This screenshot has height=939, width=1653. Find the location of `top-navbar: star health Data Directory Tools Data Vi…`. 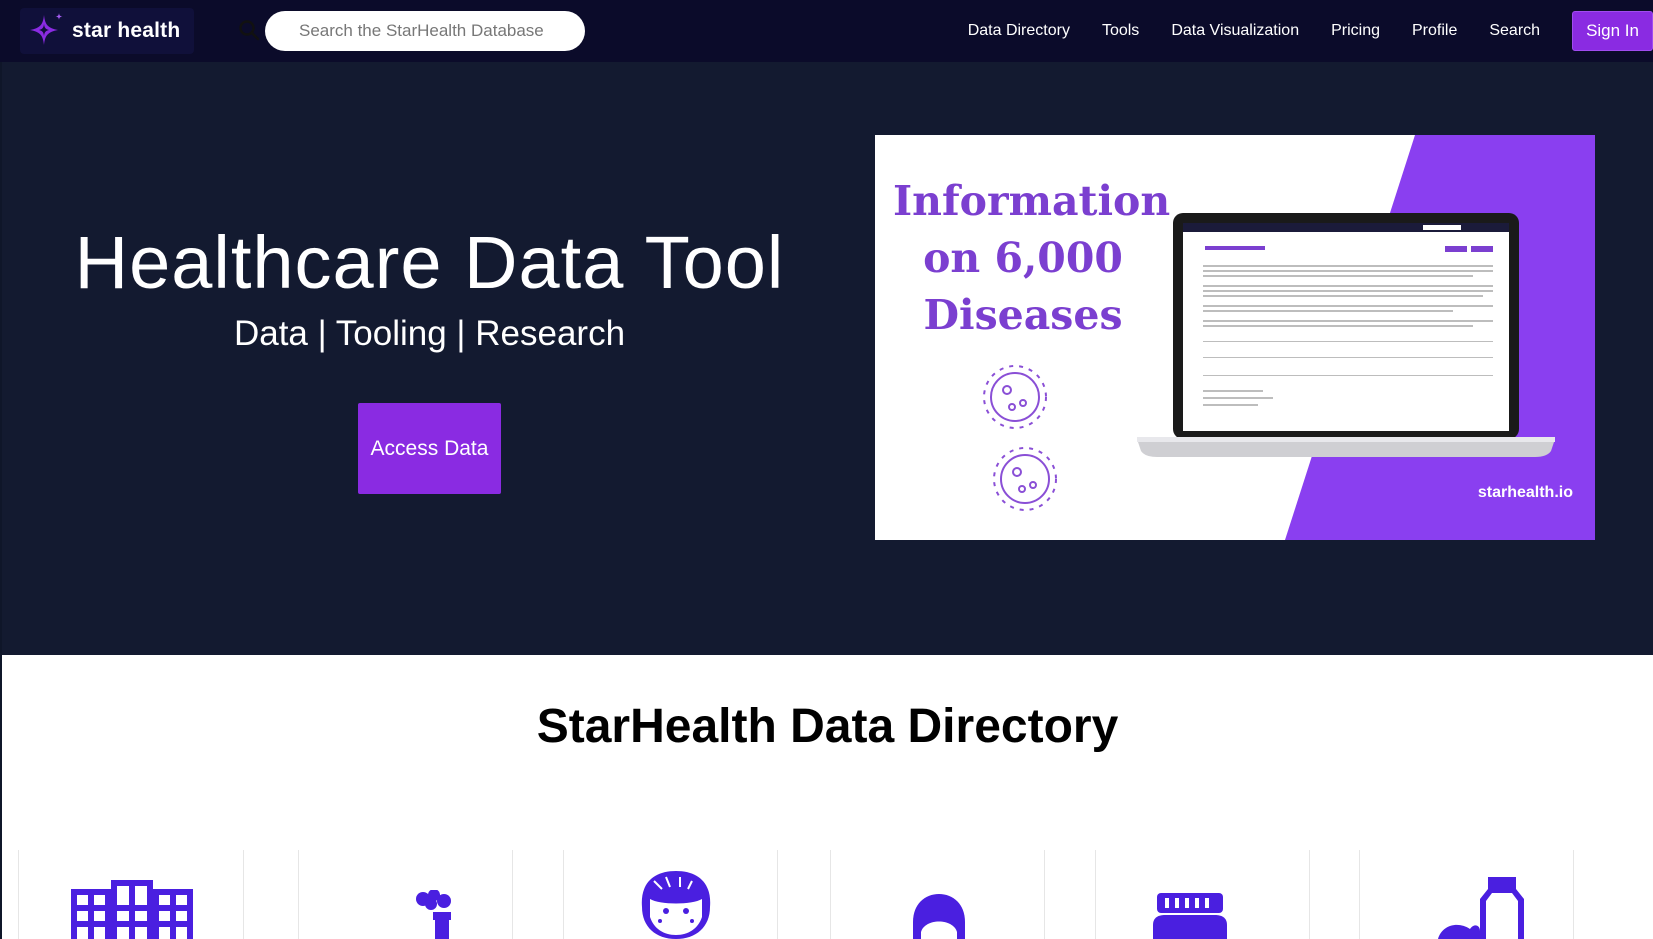

top-navbar: star health Data Directory Tools Data Vi… is located at coordinates (826, 31).